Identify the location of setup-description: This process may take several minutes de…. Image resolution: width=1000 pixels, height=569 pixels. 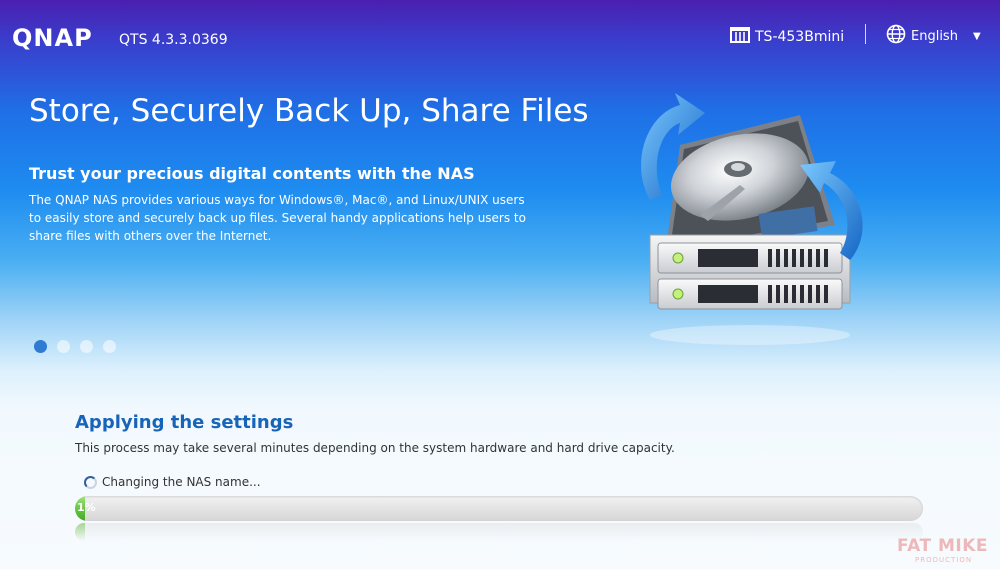
(375, 448).